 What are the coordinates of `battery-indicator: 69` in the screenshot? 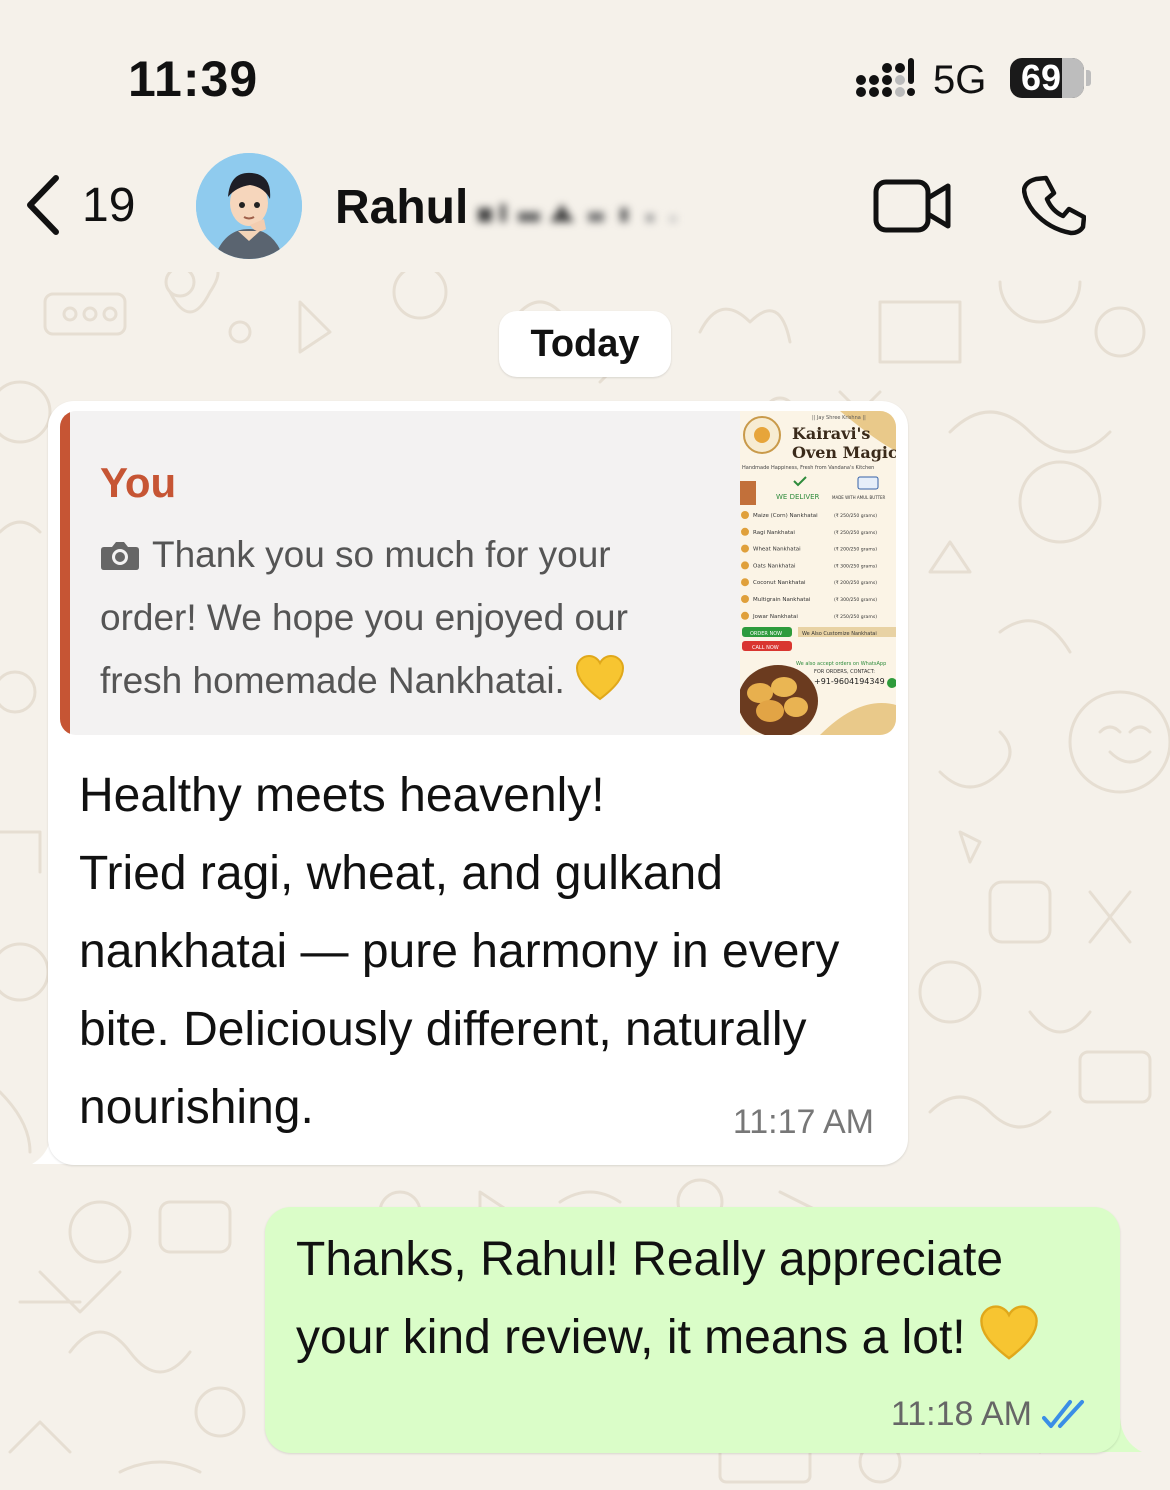 It's located at (1047, 78).